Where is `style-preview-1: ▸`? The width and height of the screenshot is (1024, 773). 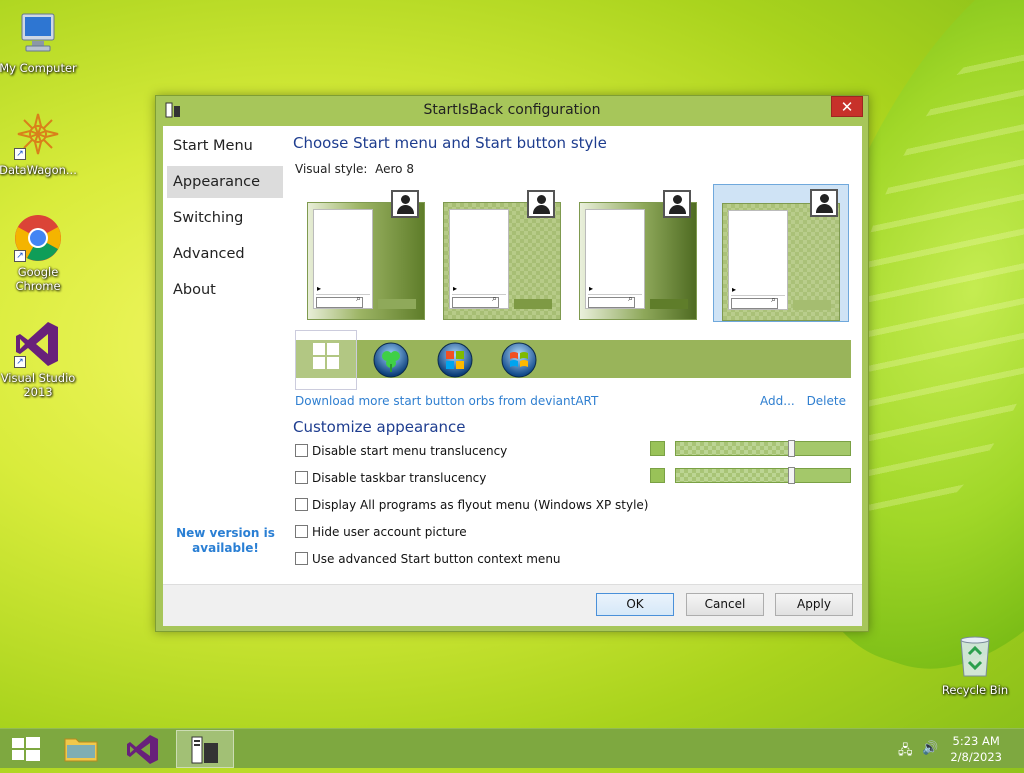
style-preview-1: ▸ is located at coordinates (367, 253).